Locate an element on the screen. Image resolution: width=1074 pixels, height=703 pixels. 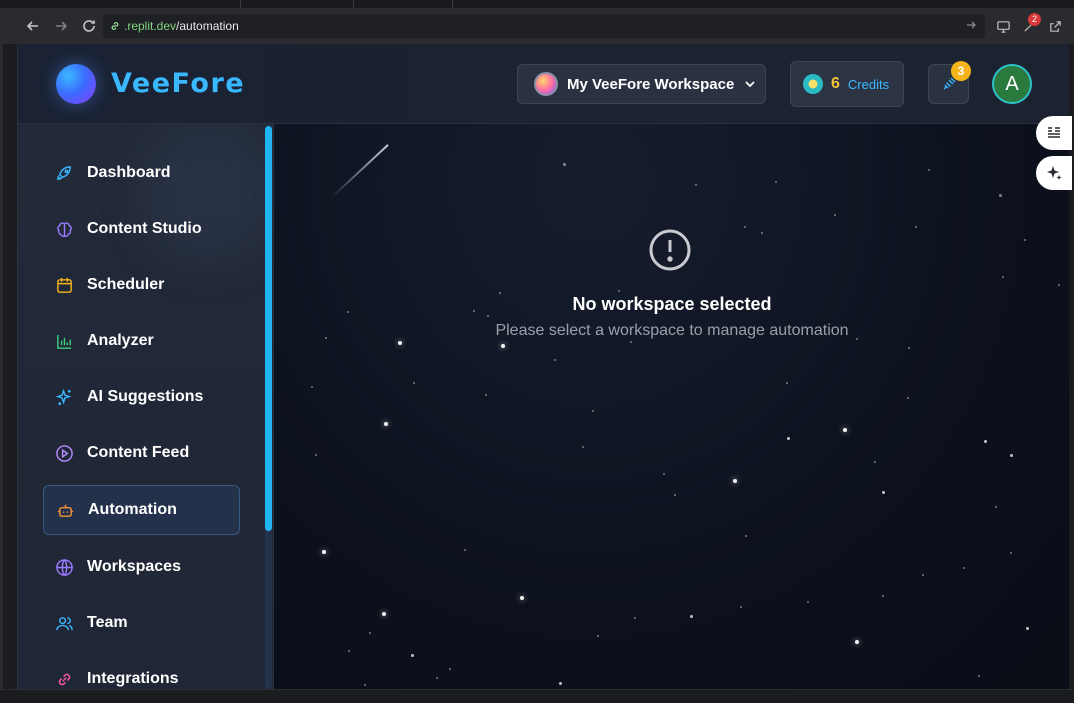
globe-icon is located at coordinates (64, 567).